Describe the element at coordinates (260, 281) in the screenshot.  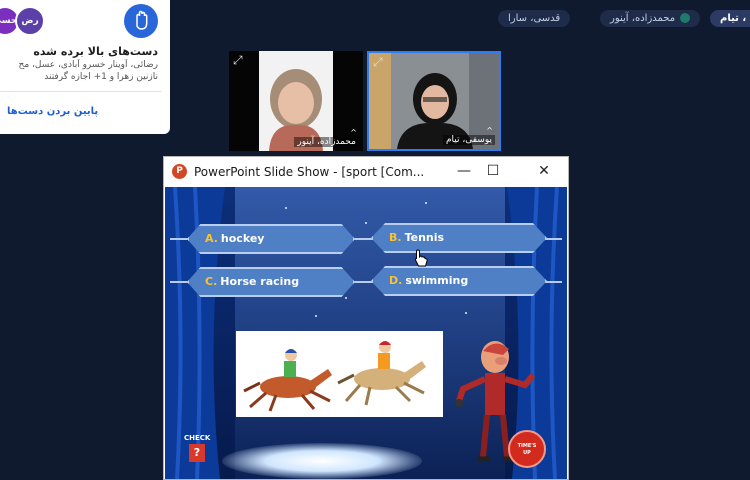
I see `answer-text: Horse racing` at that location.